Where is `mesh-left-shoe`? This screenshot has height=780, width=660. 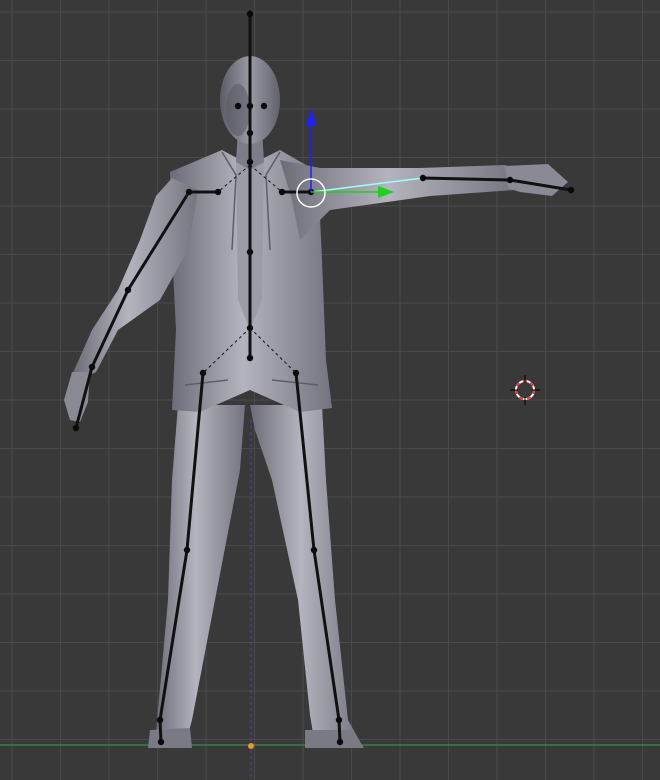
mesh-left-shoe is located at coordinates (170, 738).